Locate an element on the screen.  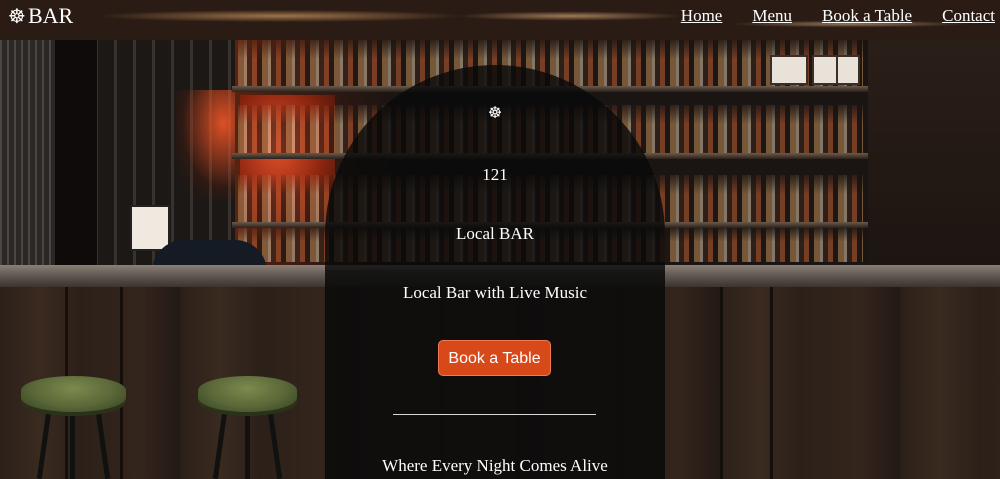
left-wall is located at coordinates (27, 154).